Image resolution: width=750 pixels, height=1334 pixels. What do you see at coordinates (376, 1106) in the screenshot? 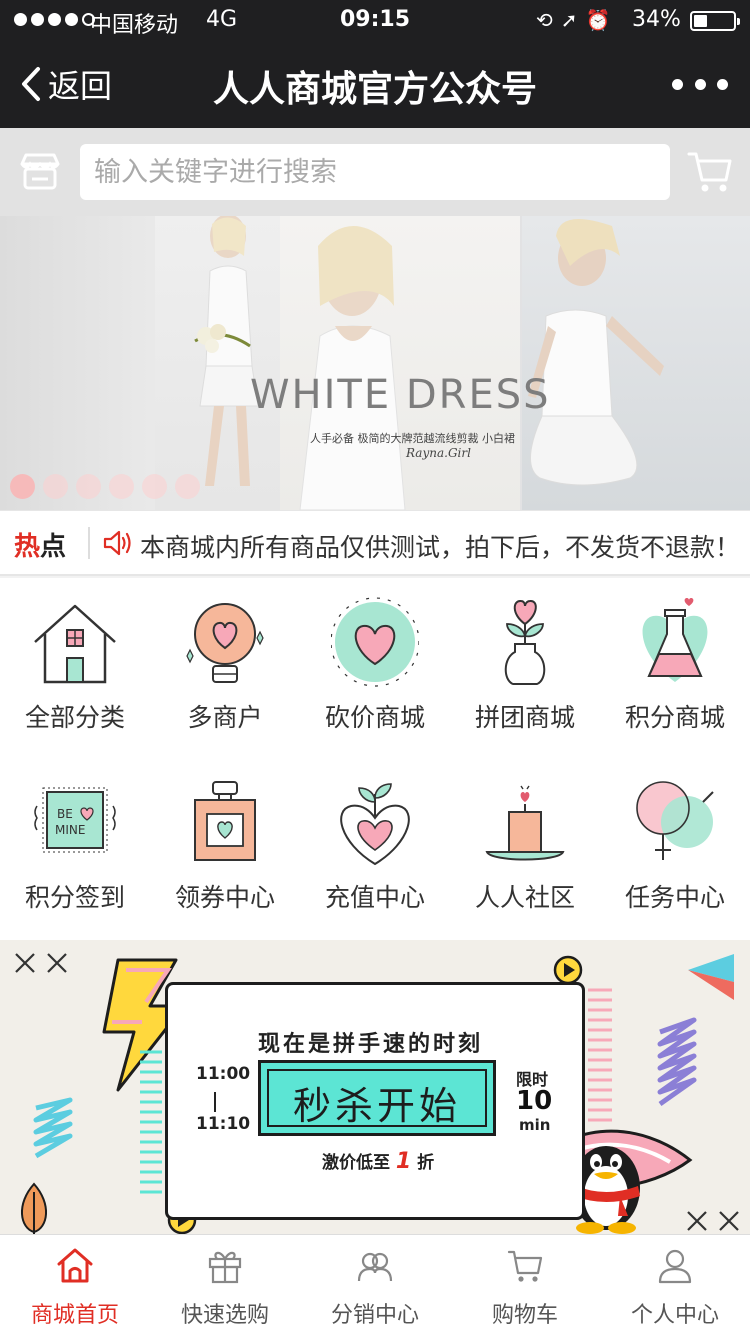
I see `promo-headline: 秒杀开始` at bounding box center [376, 1106].